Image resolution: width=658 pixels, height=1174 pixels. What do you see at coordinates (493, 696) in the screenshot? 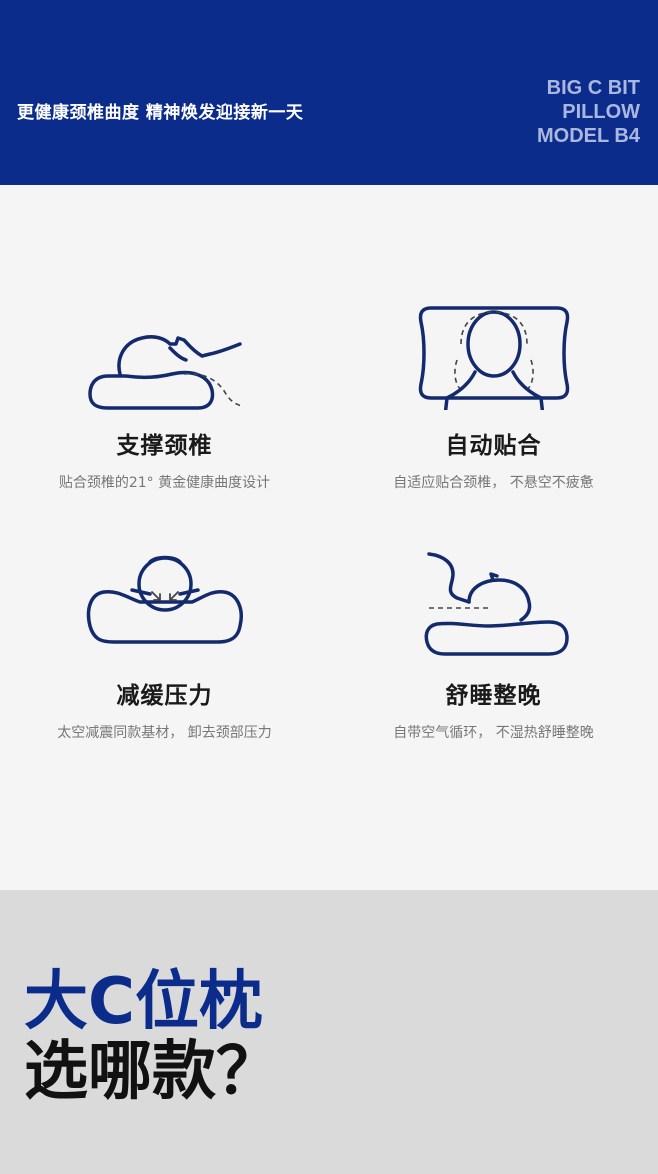
I see `feature-title: 舒睡整晚` at bounding box center [493, 696].